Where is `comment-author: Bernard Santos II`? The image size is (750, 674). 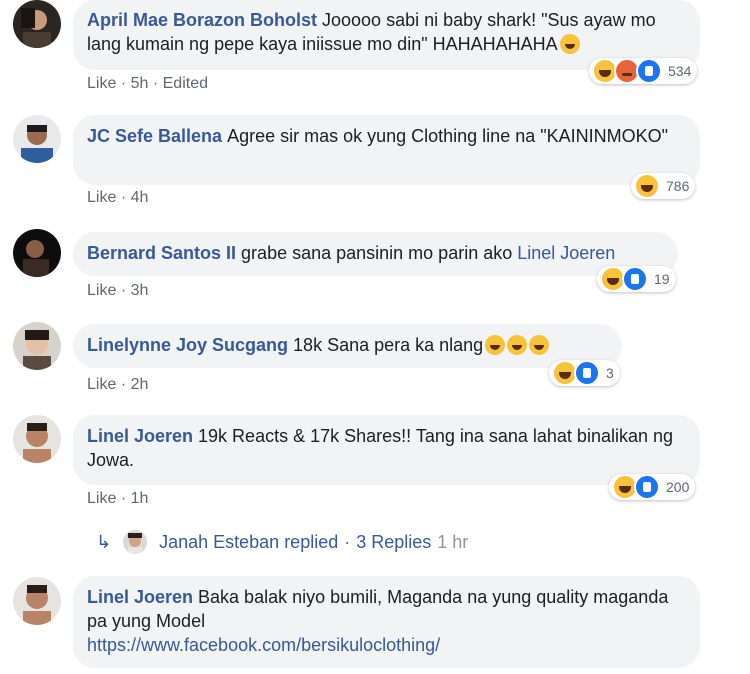
comment-author: Bernard Santos II is located at coordinates (161, 253).